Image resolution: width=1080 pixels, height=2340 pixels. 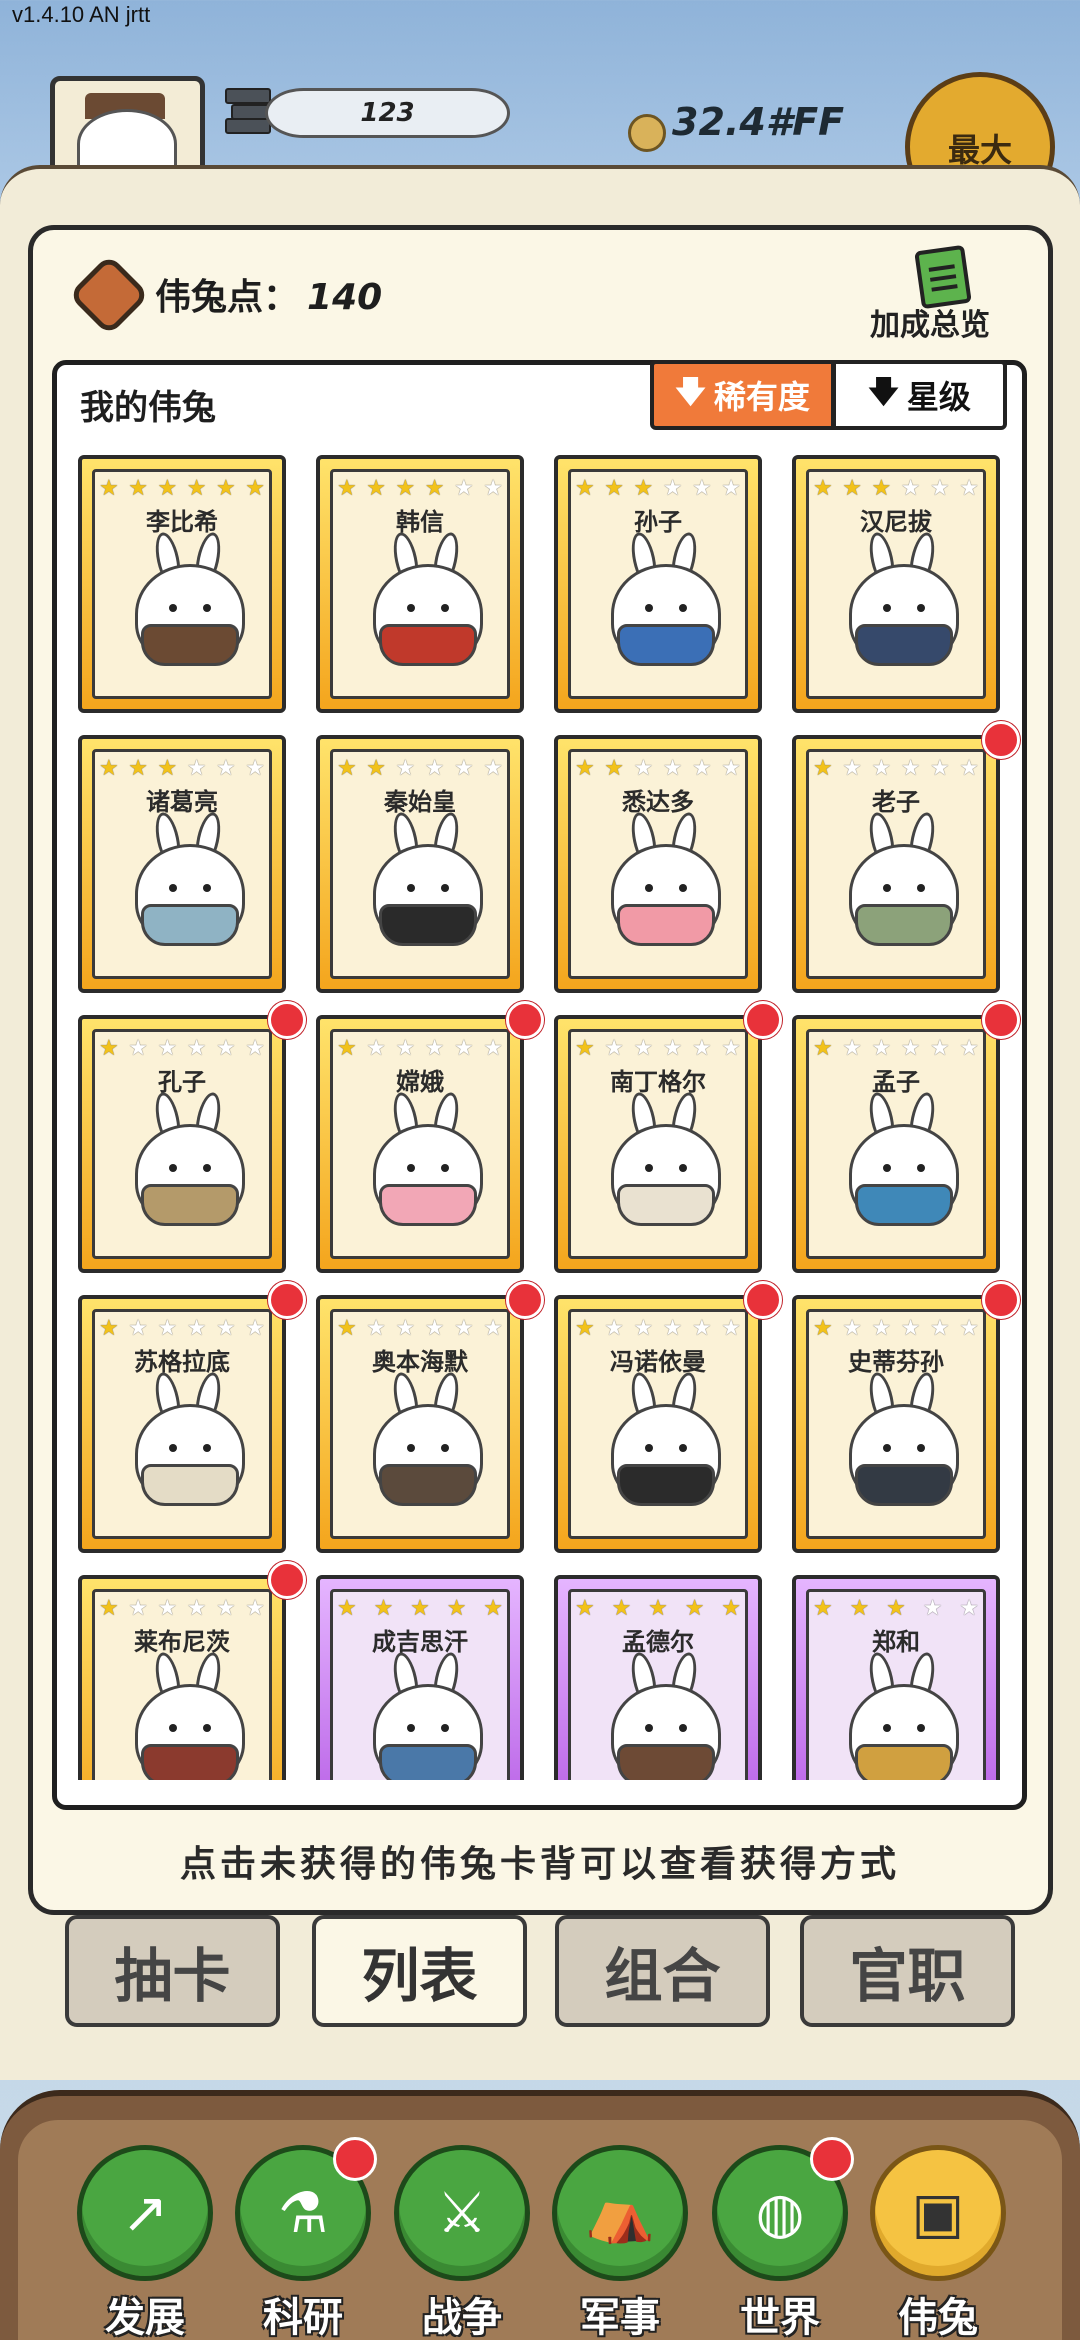 I want to click on tab-list: 列表, so click(x=419, y=1971).